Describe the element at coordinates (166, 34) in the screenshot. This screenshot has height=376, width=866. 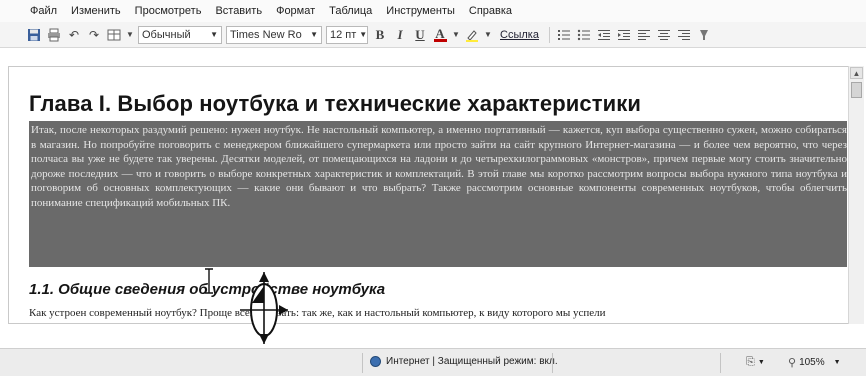
I see `paragraph-style-value: Обычный` at that location.